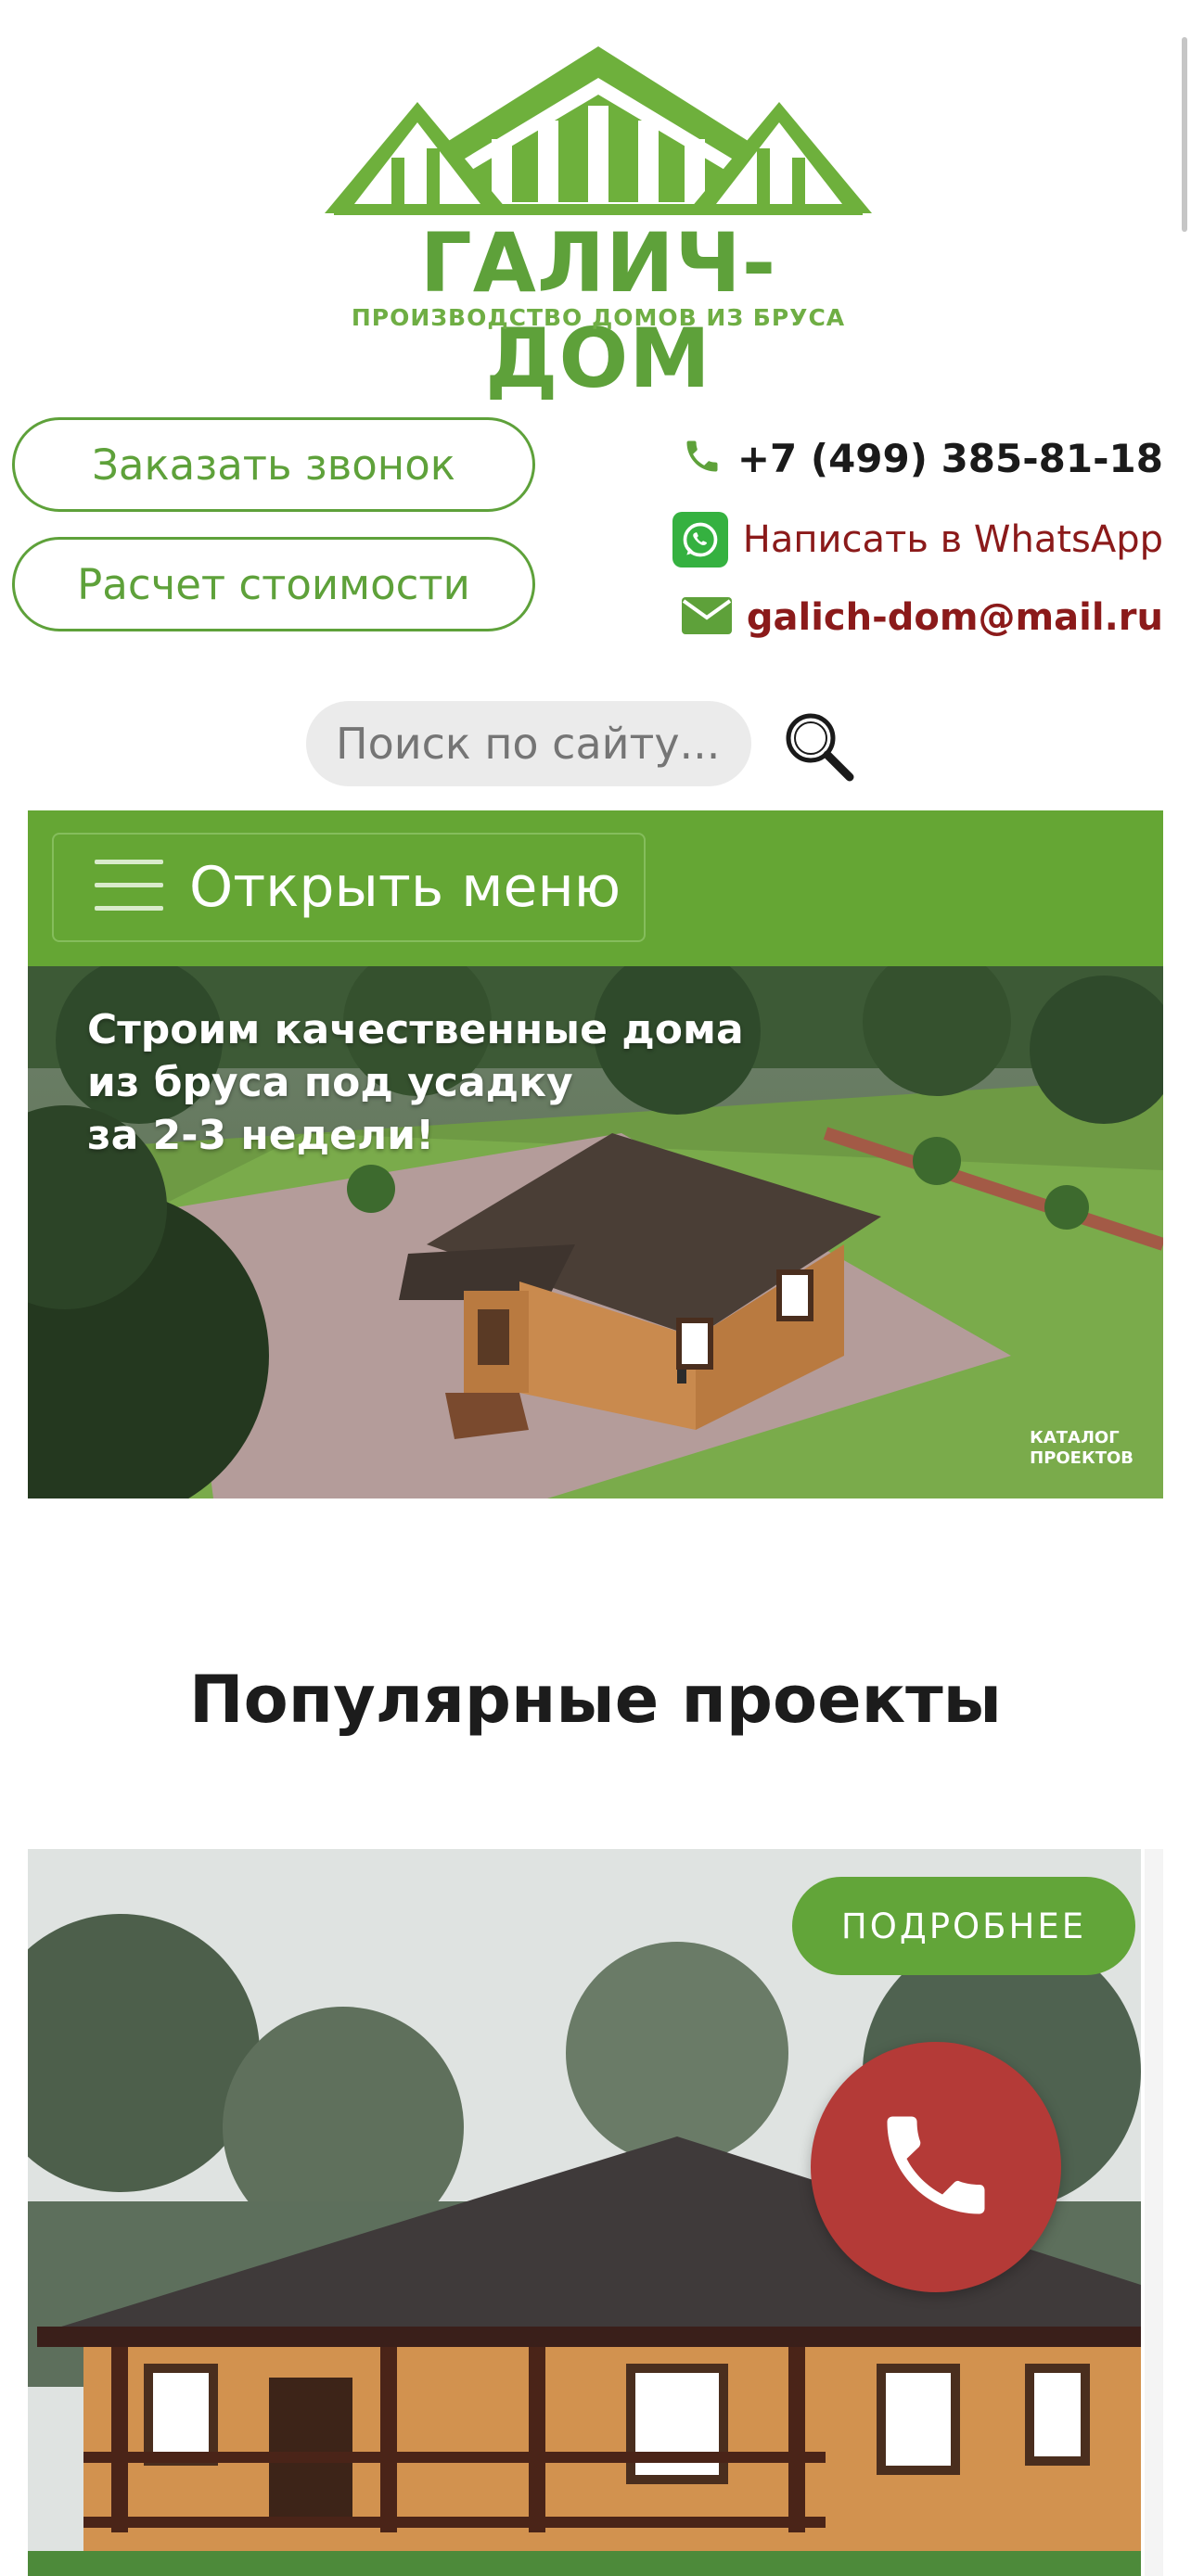  What do you see at coordinates (415, 1029) in the screenshot?
I see `hero-title-line: Строим качественные дома` at bounding box center [415, 1029].